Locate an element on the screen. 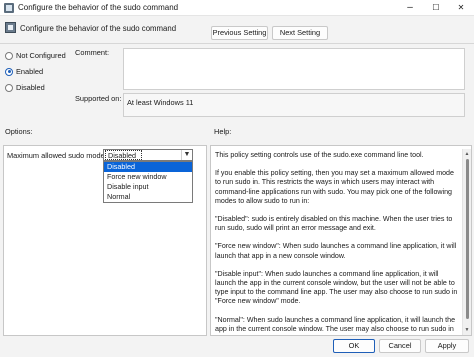 The image size is (474, 357). cancel-button: Cancel is located at coordinates (400, 346).